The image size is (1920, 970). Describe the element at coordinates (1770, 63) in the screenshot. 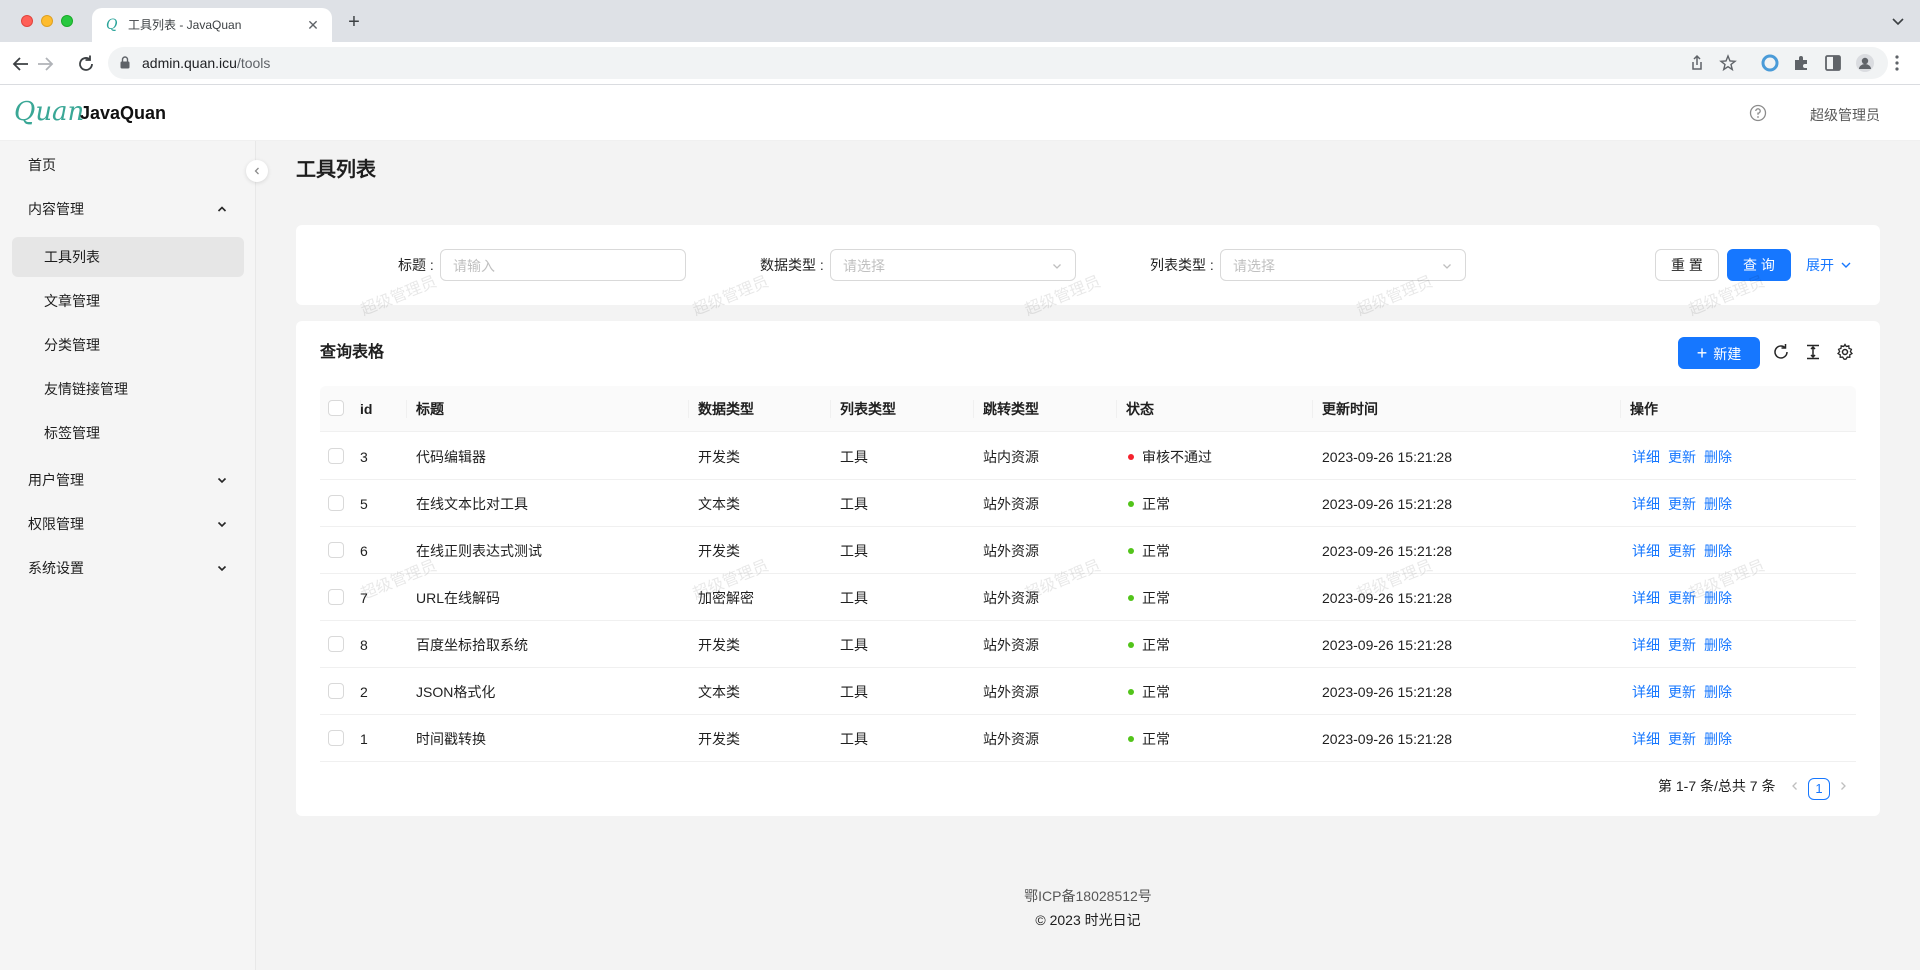

I see `extension-circle-icon` at that location.